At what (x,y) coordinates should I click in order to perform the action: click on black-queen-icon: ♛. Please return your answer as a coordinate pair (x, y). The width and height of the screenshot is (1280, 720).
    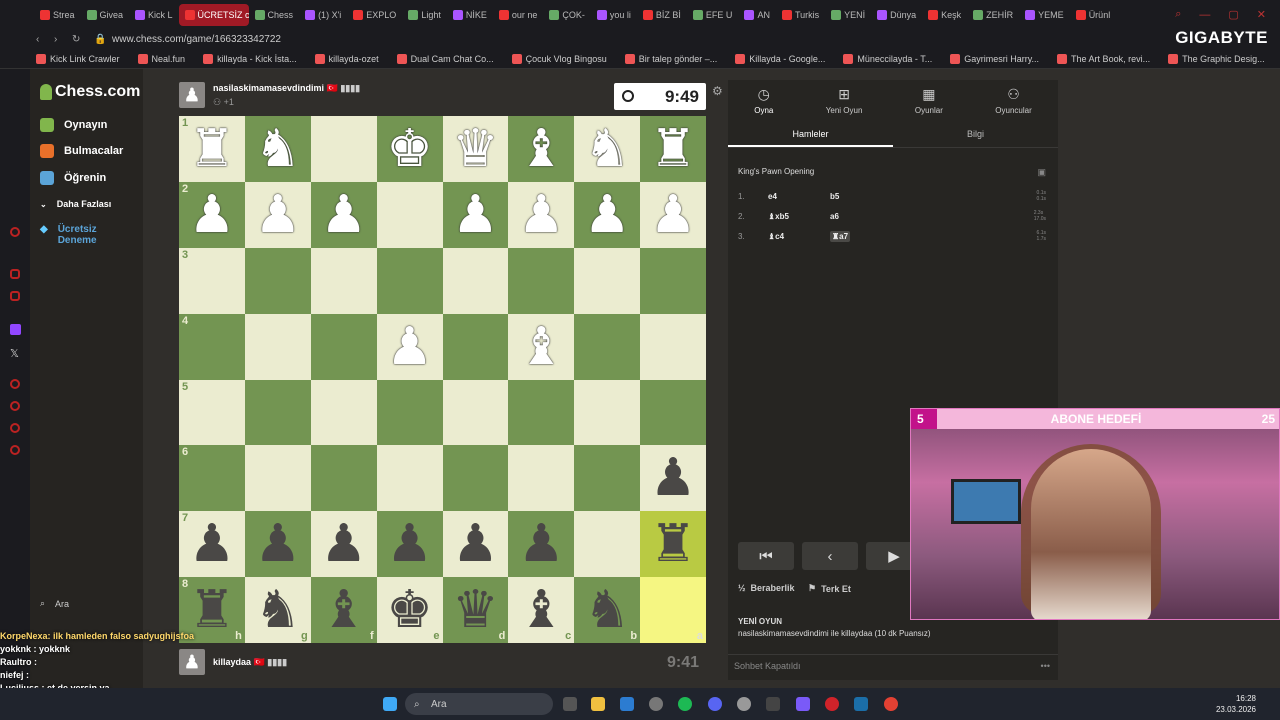
    Looking at the image, I should click on (475, 610).